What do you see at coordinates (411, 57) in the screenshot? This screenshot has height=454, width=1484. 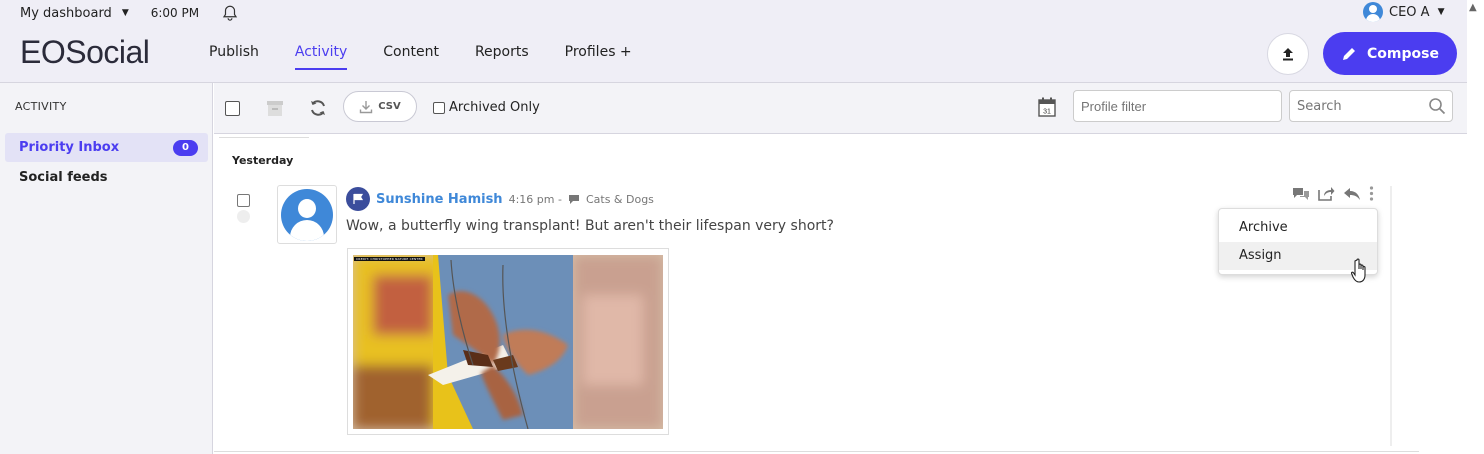 I see `nav-content: Content` at bounding box center [411, 57].